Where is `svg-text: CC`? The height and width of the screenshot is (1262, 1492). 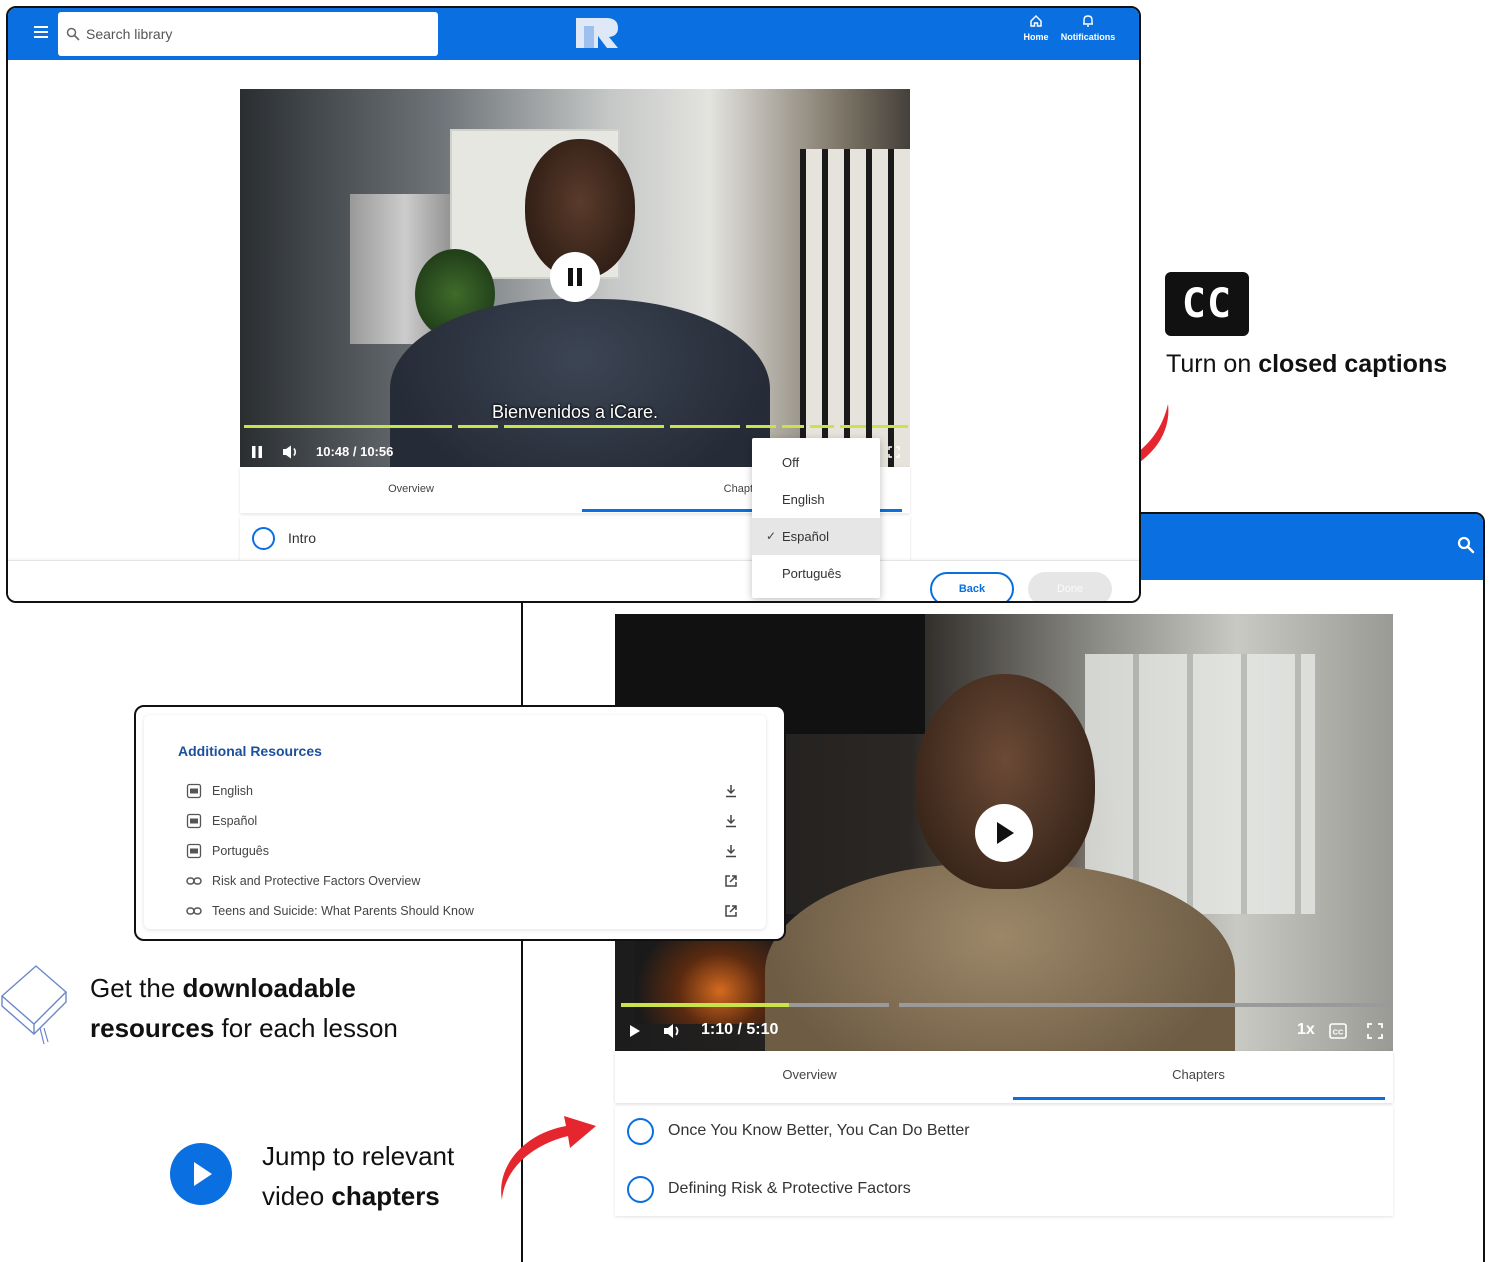 svg-text: CC is located at coordinates (1338, 1032).